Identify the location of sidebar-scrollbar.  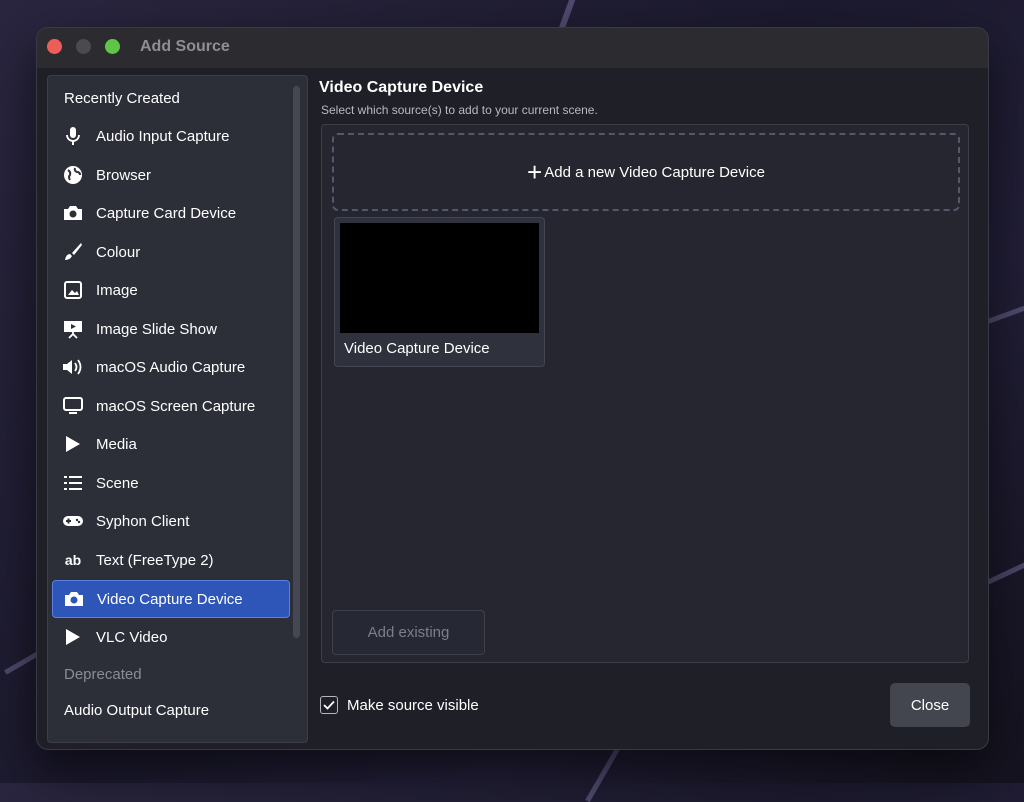
(296, 362).